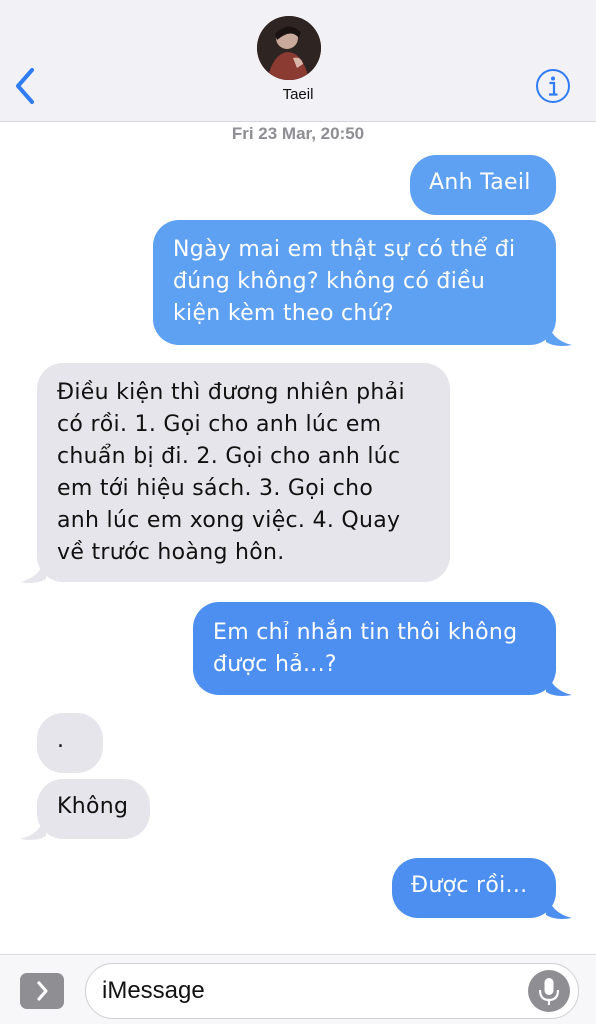 This screenshot has width=596, height=1024. I want to click on microphone-icon, so click(549, 991).